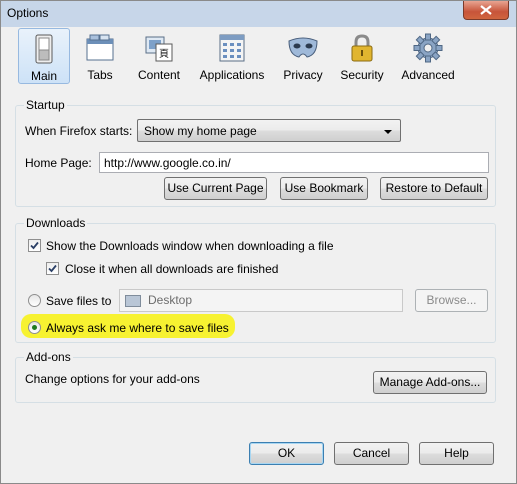 Image resolution: width=517 pixels, height=484 pixels. What do you see at coordinates (324, 188) in the screenshot?
I see `use-bookmark-button: Use Bookmark` at bounding box center [324, 188].